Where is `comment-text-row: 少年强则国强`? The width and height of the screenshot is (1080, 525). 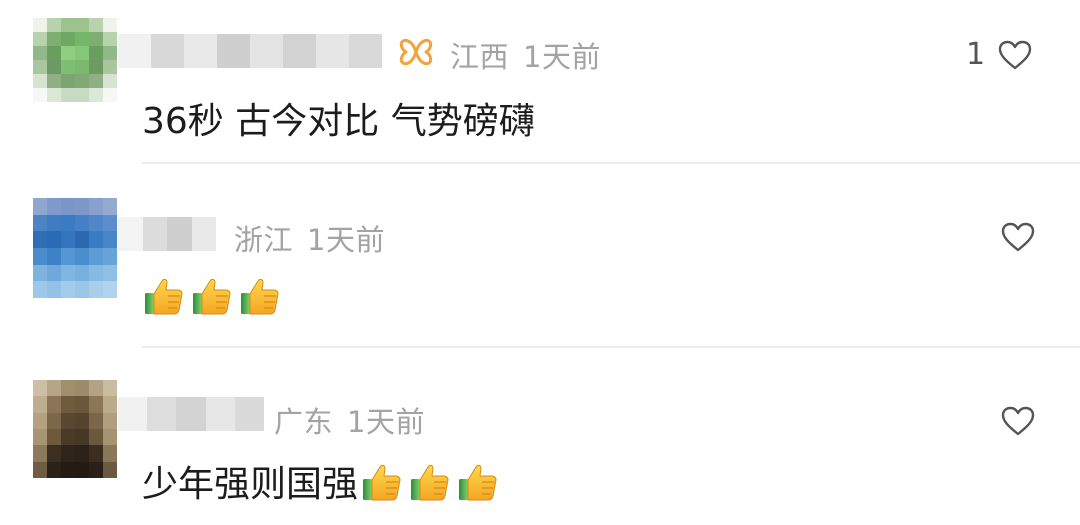 comment-text-row: 少年强则国强 is located at coordinates (321, 481).